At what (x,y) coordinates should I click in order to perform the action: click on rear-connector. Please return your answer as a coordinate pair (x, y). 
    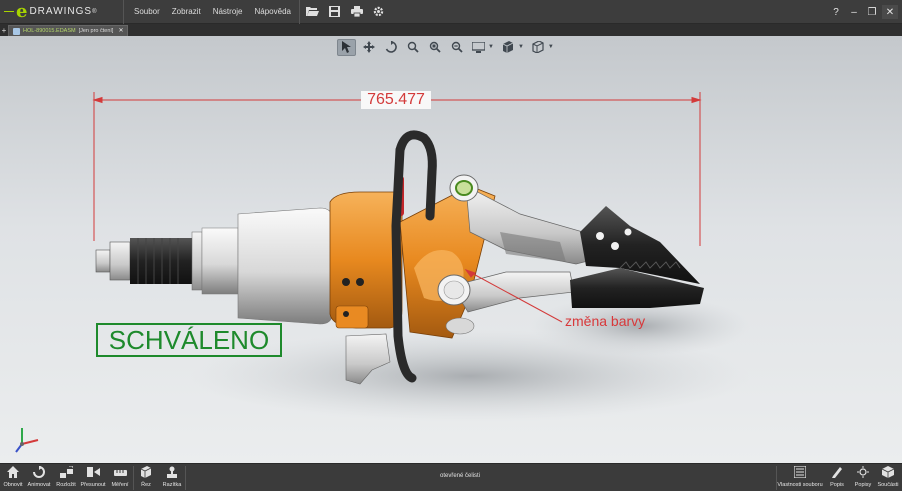
    Looking at the image, I should click on (171, 261).